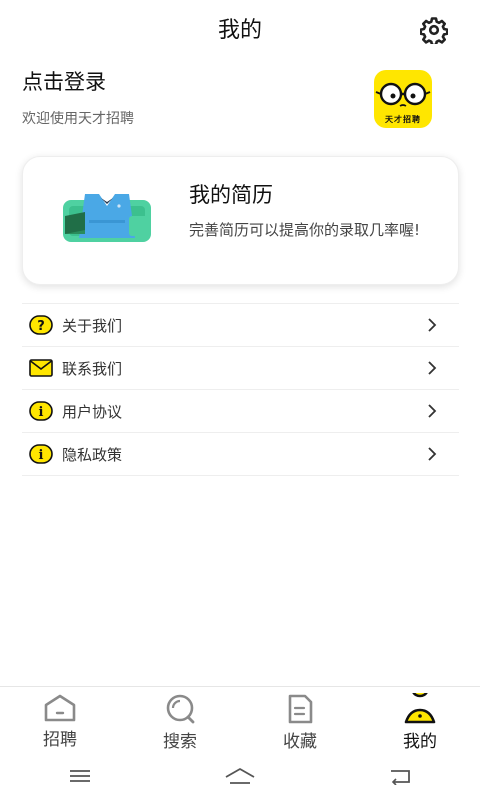 The image size is (480, 800). Describe the element at coordinates (420, 742) in the screenshot. I see `tab-label: 我的` at that location.